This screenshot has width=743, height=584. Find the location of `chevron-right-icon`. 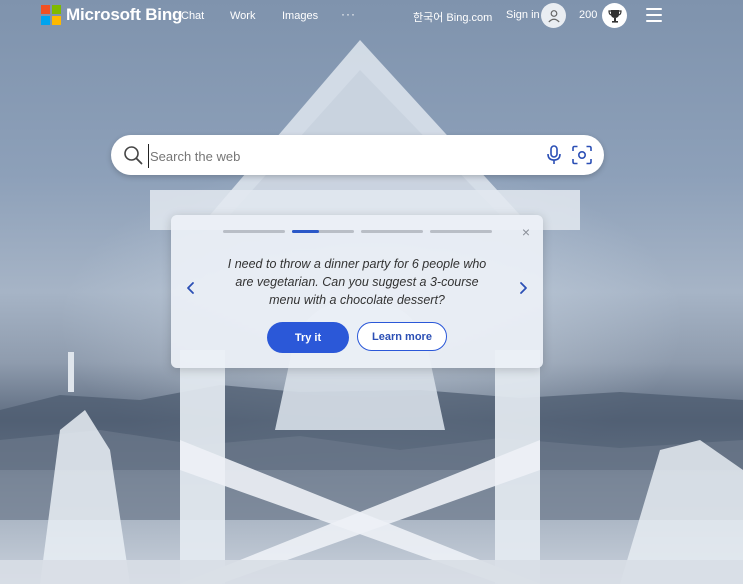

chevron-right-icon is located at coordinates (523, 288).